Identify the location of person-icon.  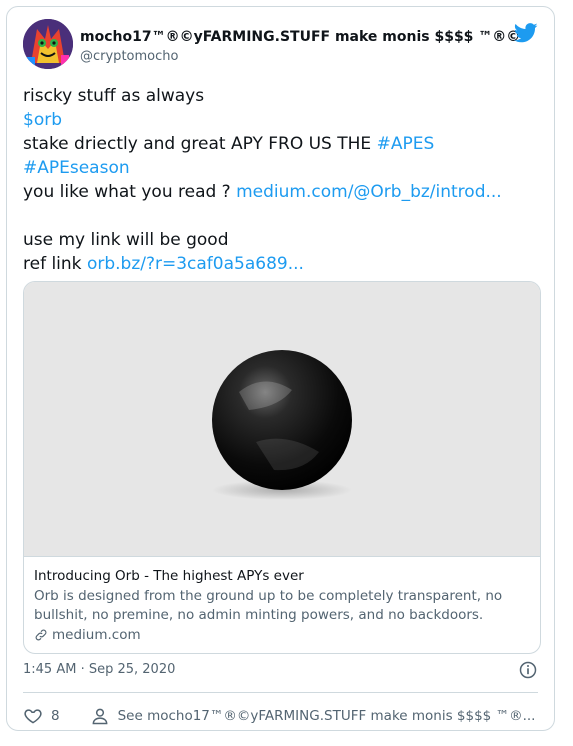
(100, 716).